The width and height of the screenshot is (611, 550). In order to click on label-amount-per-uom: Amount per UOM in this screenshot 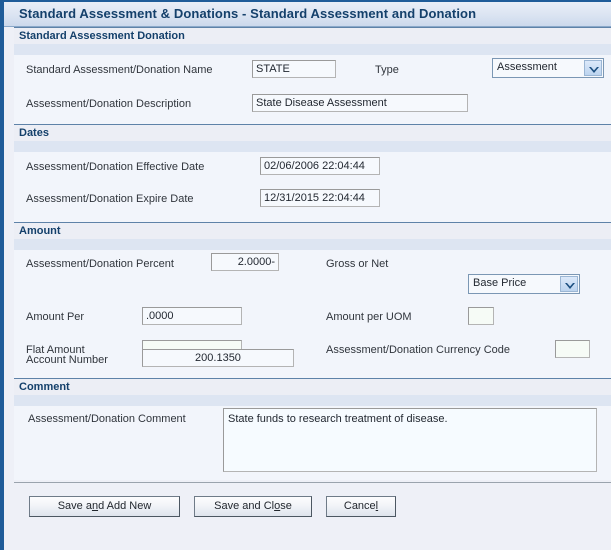, I will do `click(369, 317)`.